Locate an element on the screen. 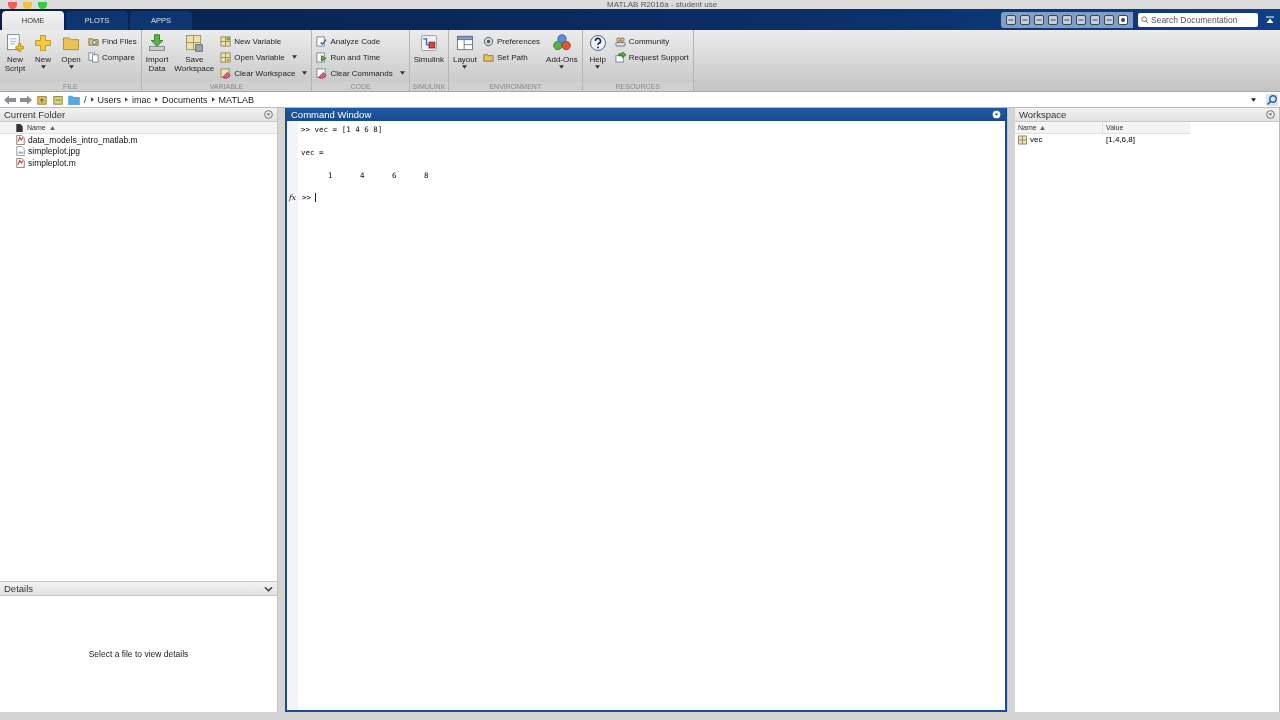 Image resolution: width=1280 pixels, height=720 pixels. grid-icon is located at coordinates (194, 43).